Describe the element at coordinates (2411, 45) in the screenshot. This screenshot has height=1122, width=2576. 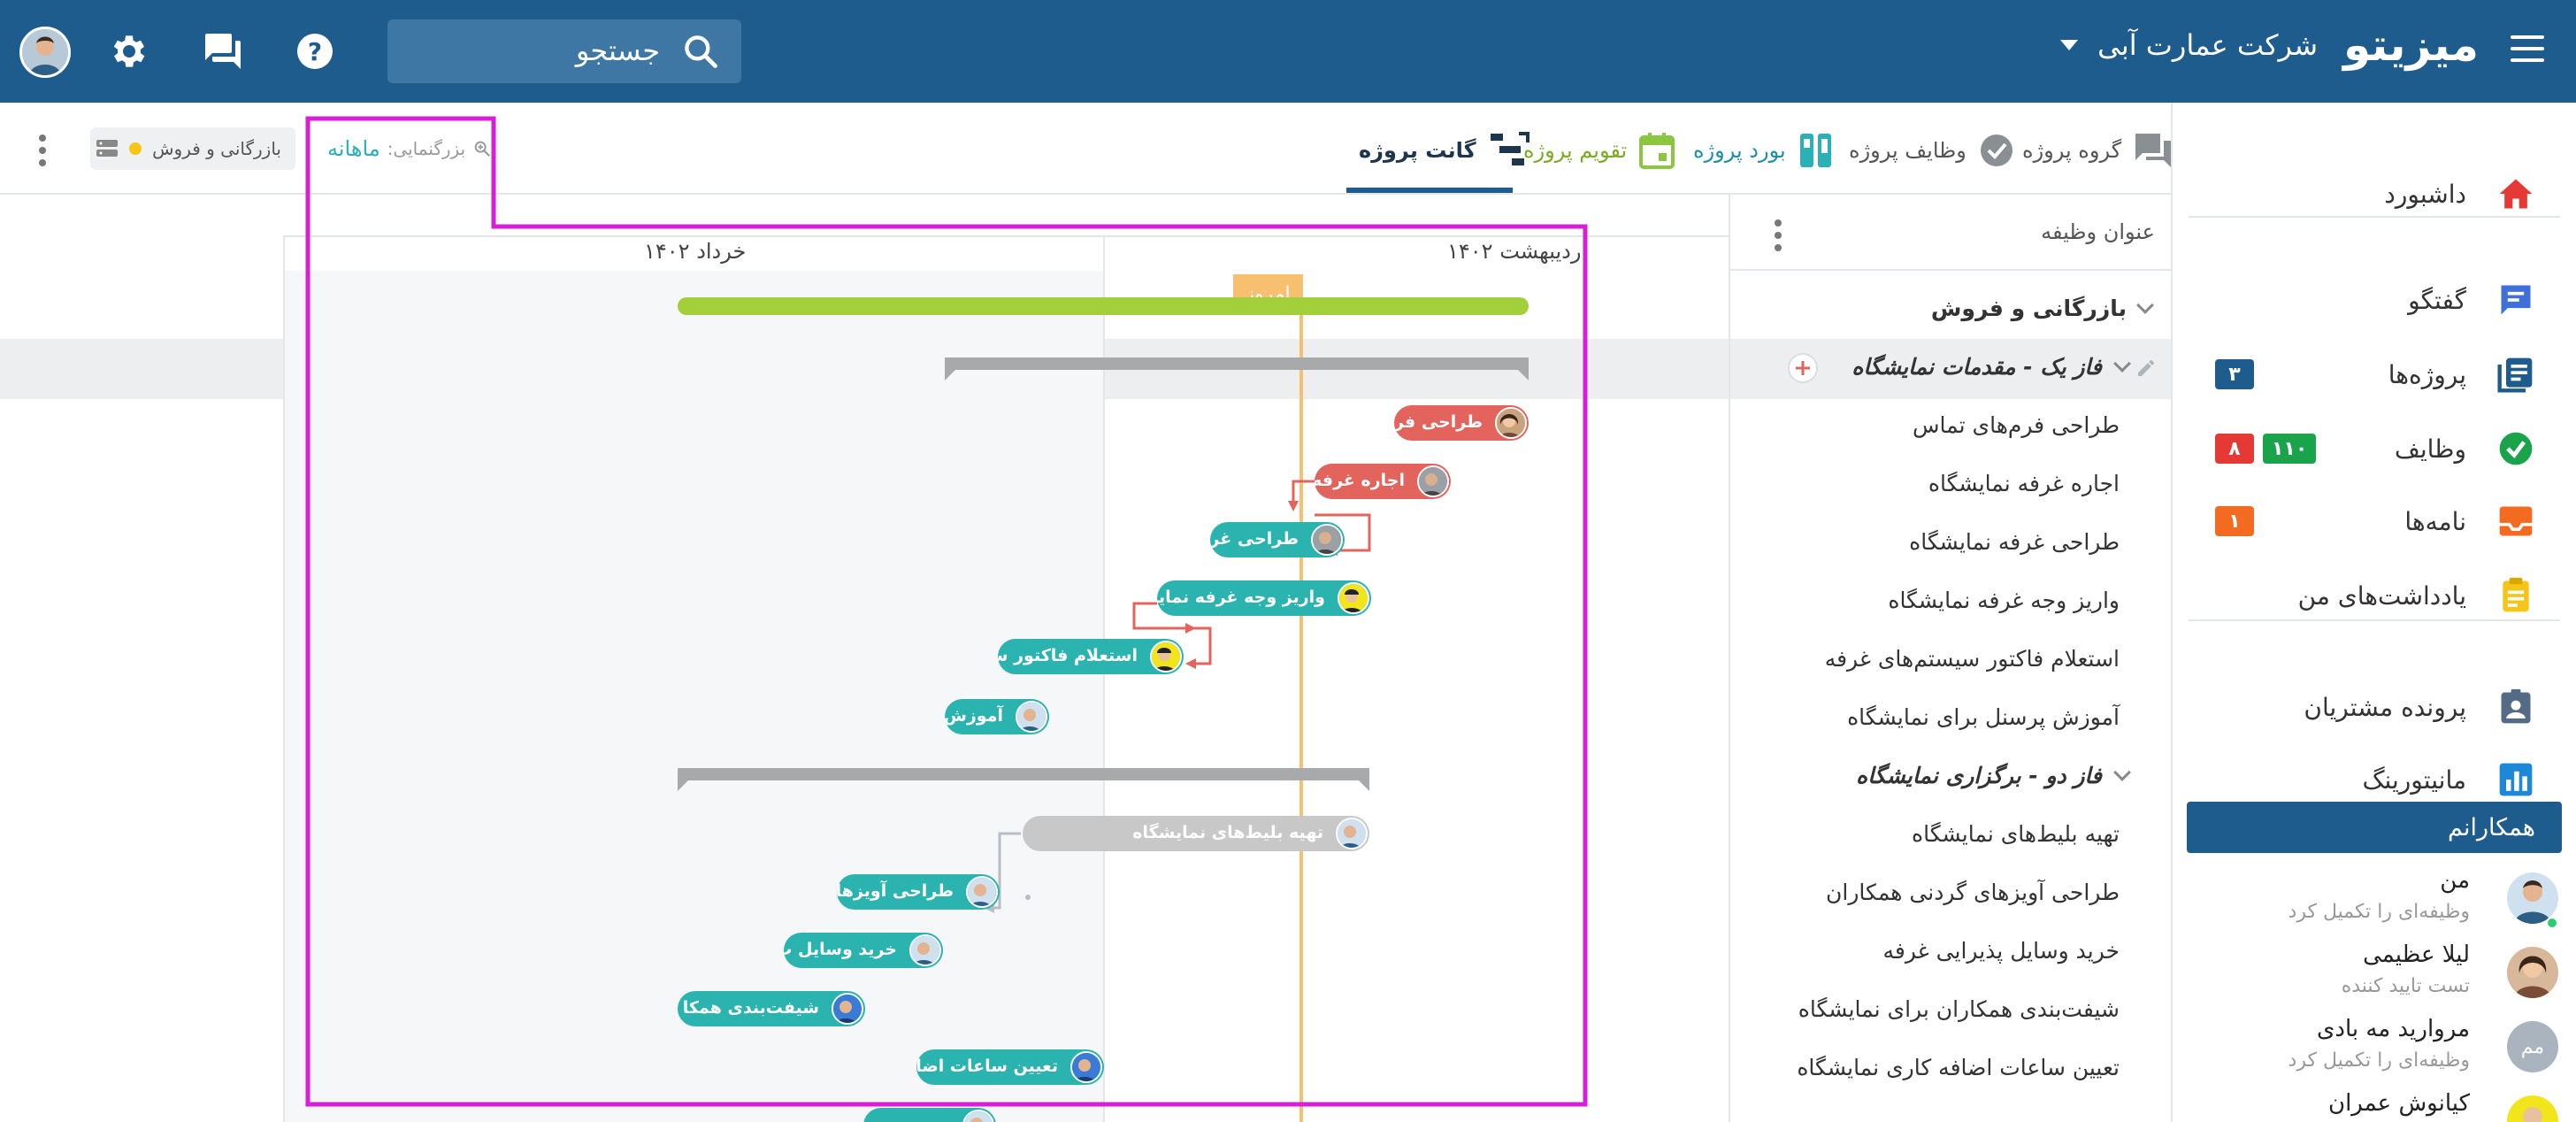
I see `brand-logo: میزیتو` at that location.